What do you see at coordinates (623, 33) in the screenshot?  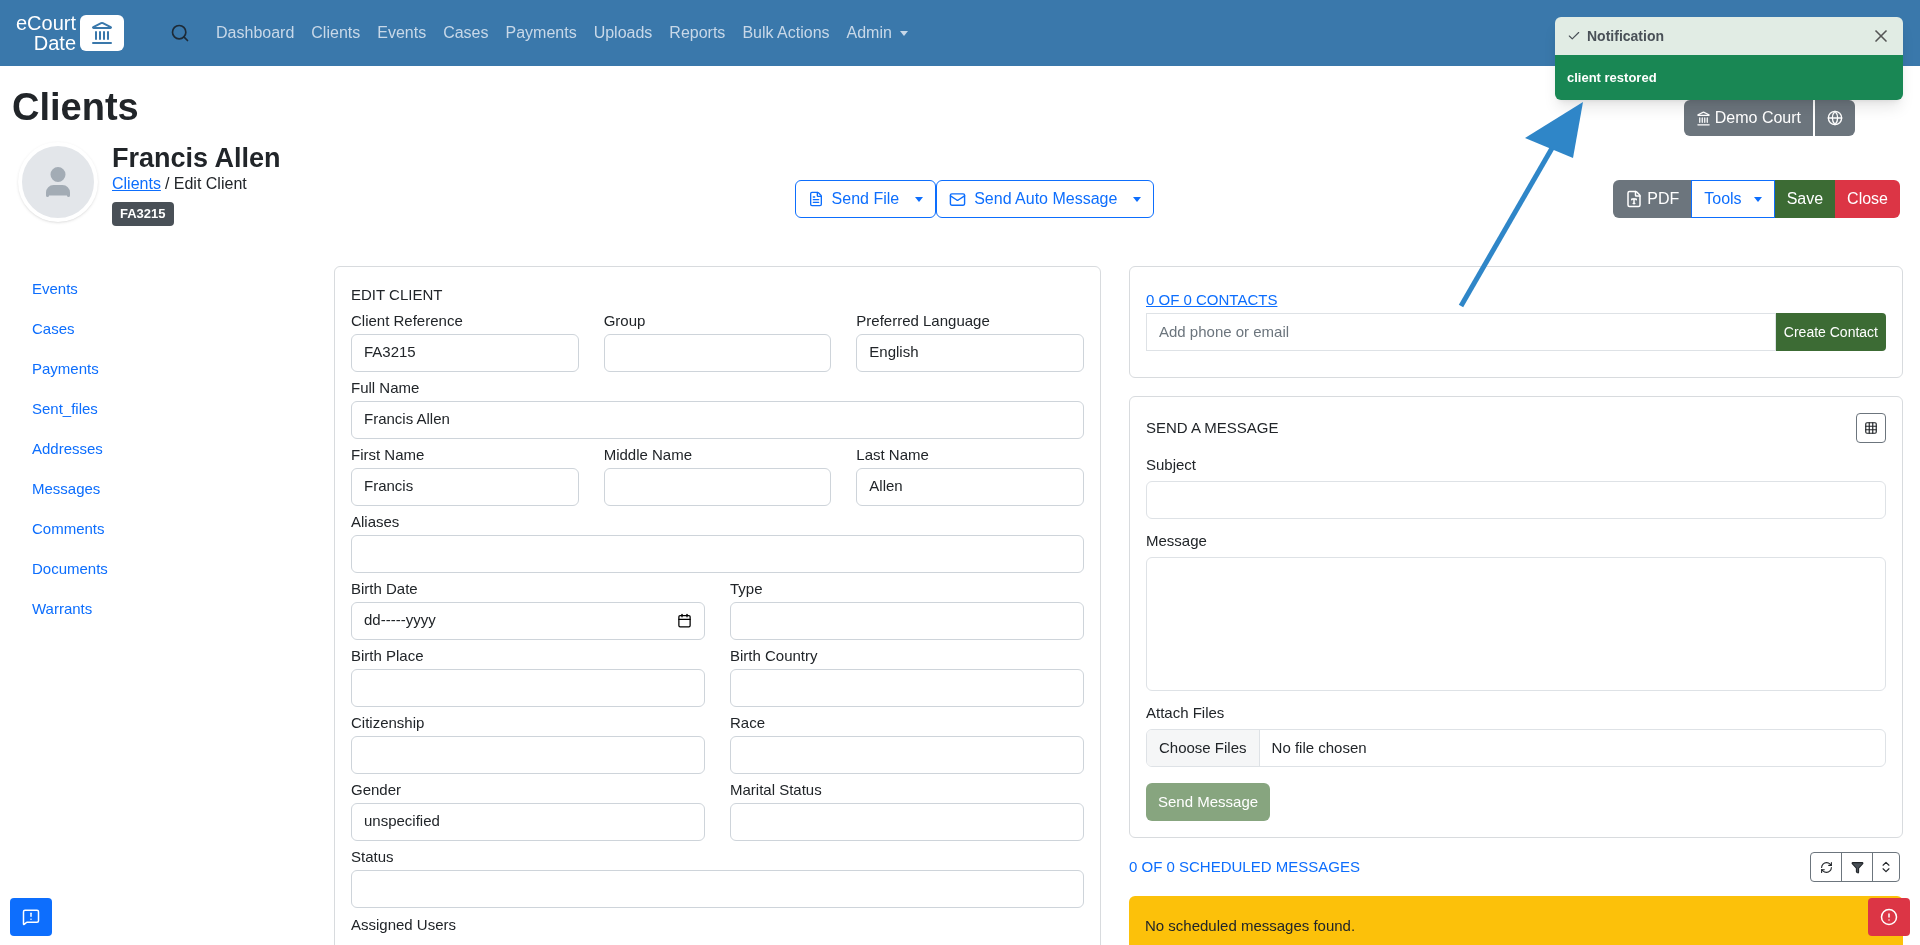 I see `nav-link: Uploads` at bounding box center [623, 33].